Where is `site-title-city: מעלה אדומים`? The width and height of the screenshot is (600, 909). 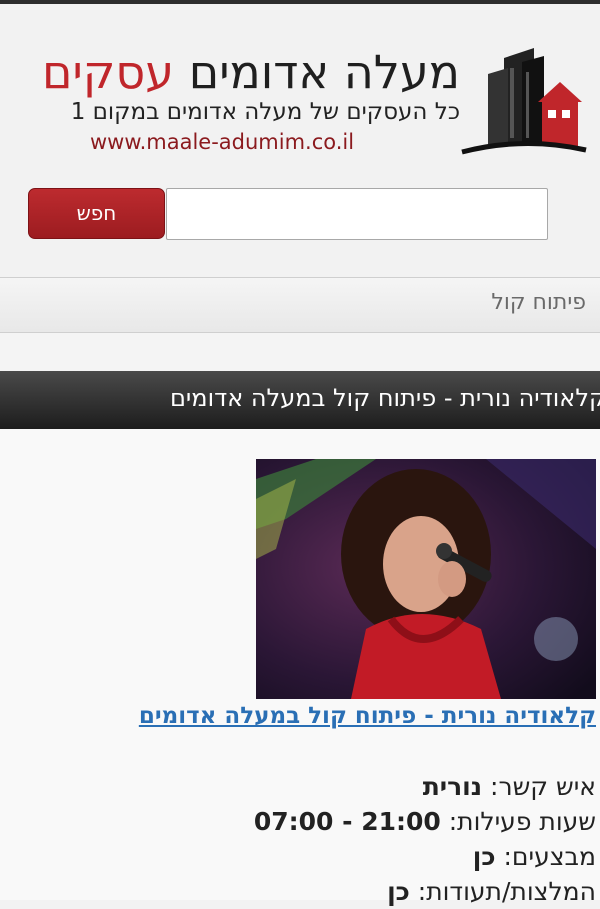 site-title-city: מעלה אדומים is located at coordinates (324, 72).